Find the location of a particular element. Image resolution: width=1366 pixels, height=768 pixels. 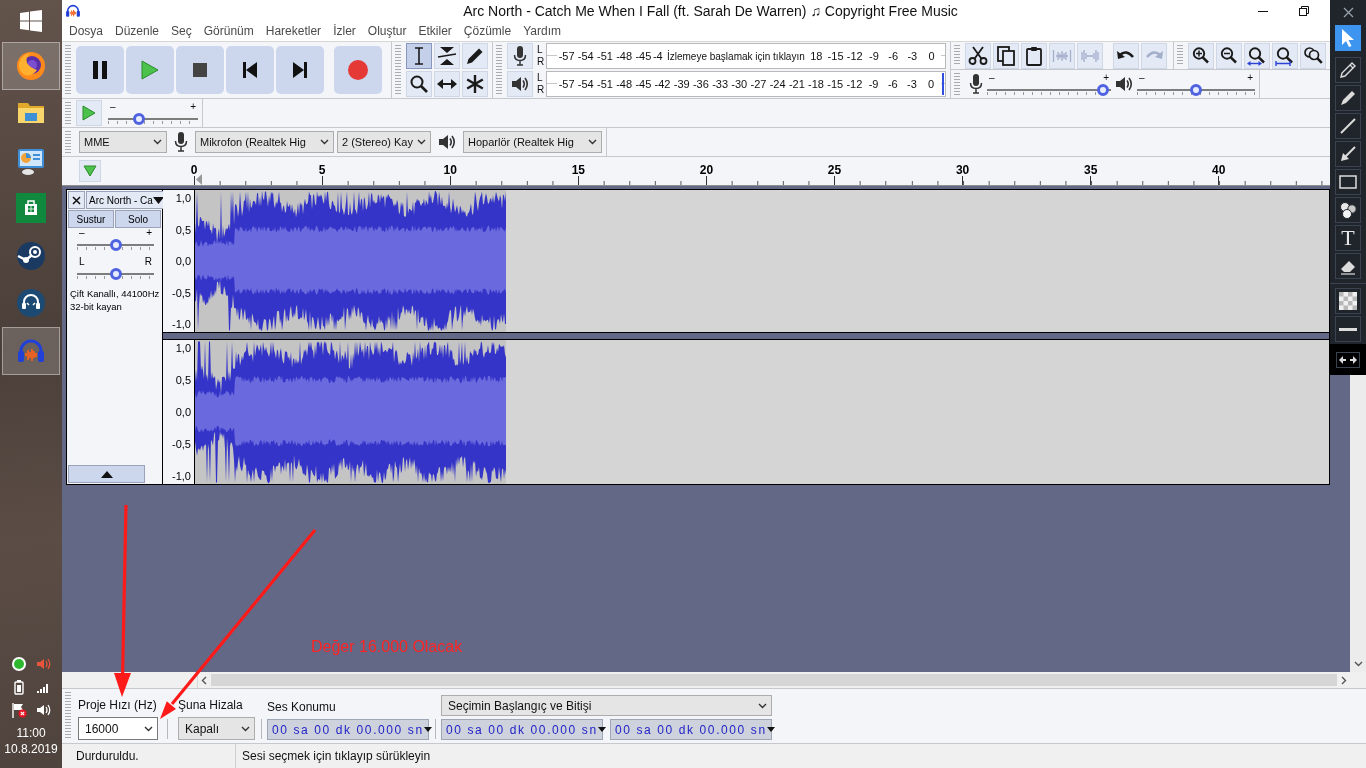

meter-tick-label: -3 is located at coordinates (912, 84).